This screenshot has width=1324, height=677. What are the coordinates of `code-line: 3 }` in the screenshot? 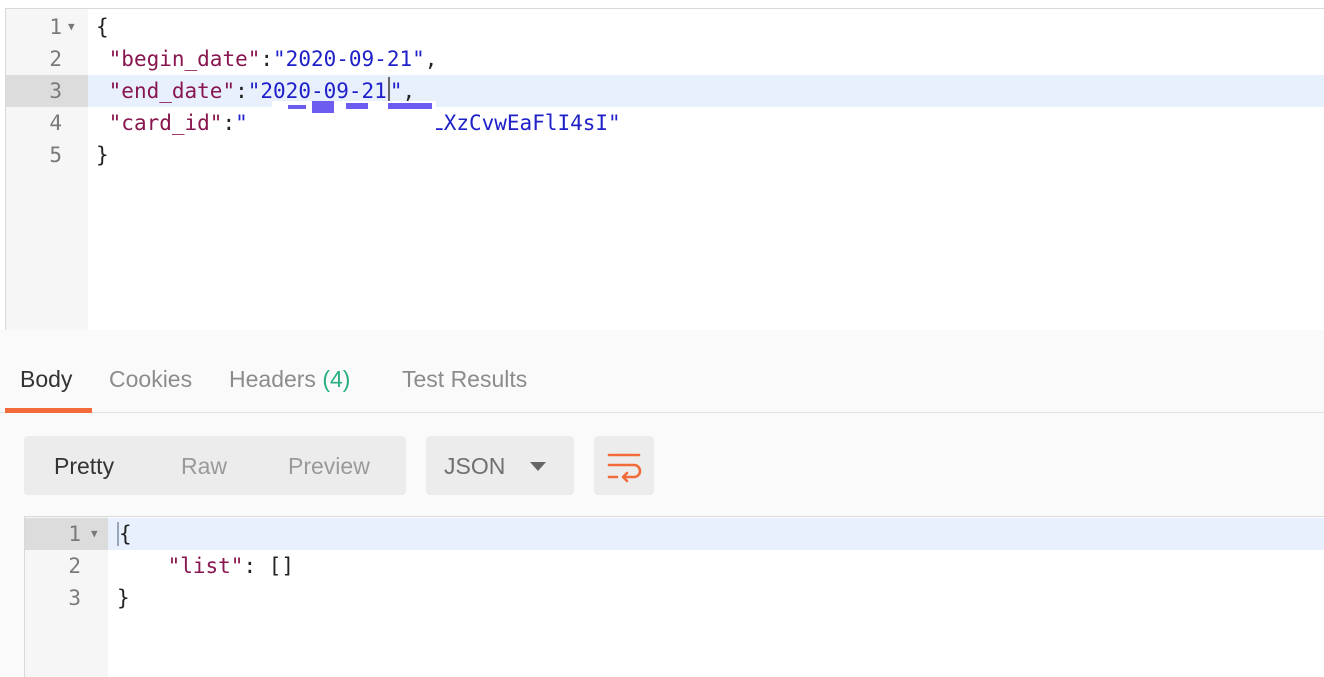 It's located at (674, 598).